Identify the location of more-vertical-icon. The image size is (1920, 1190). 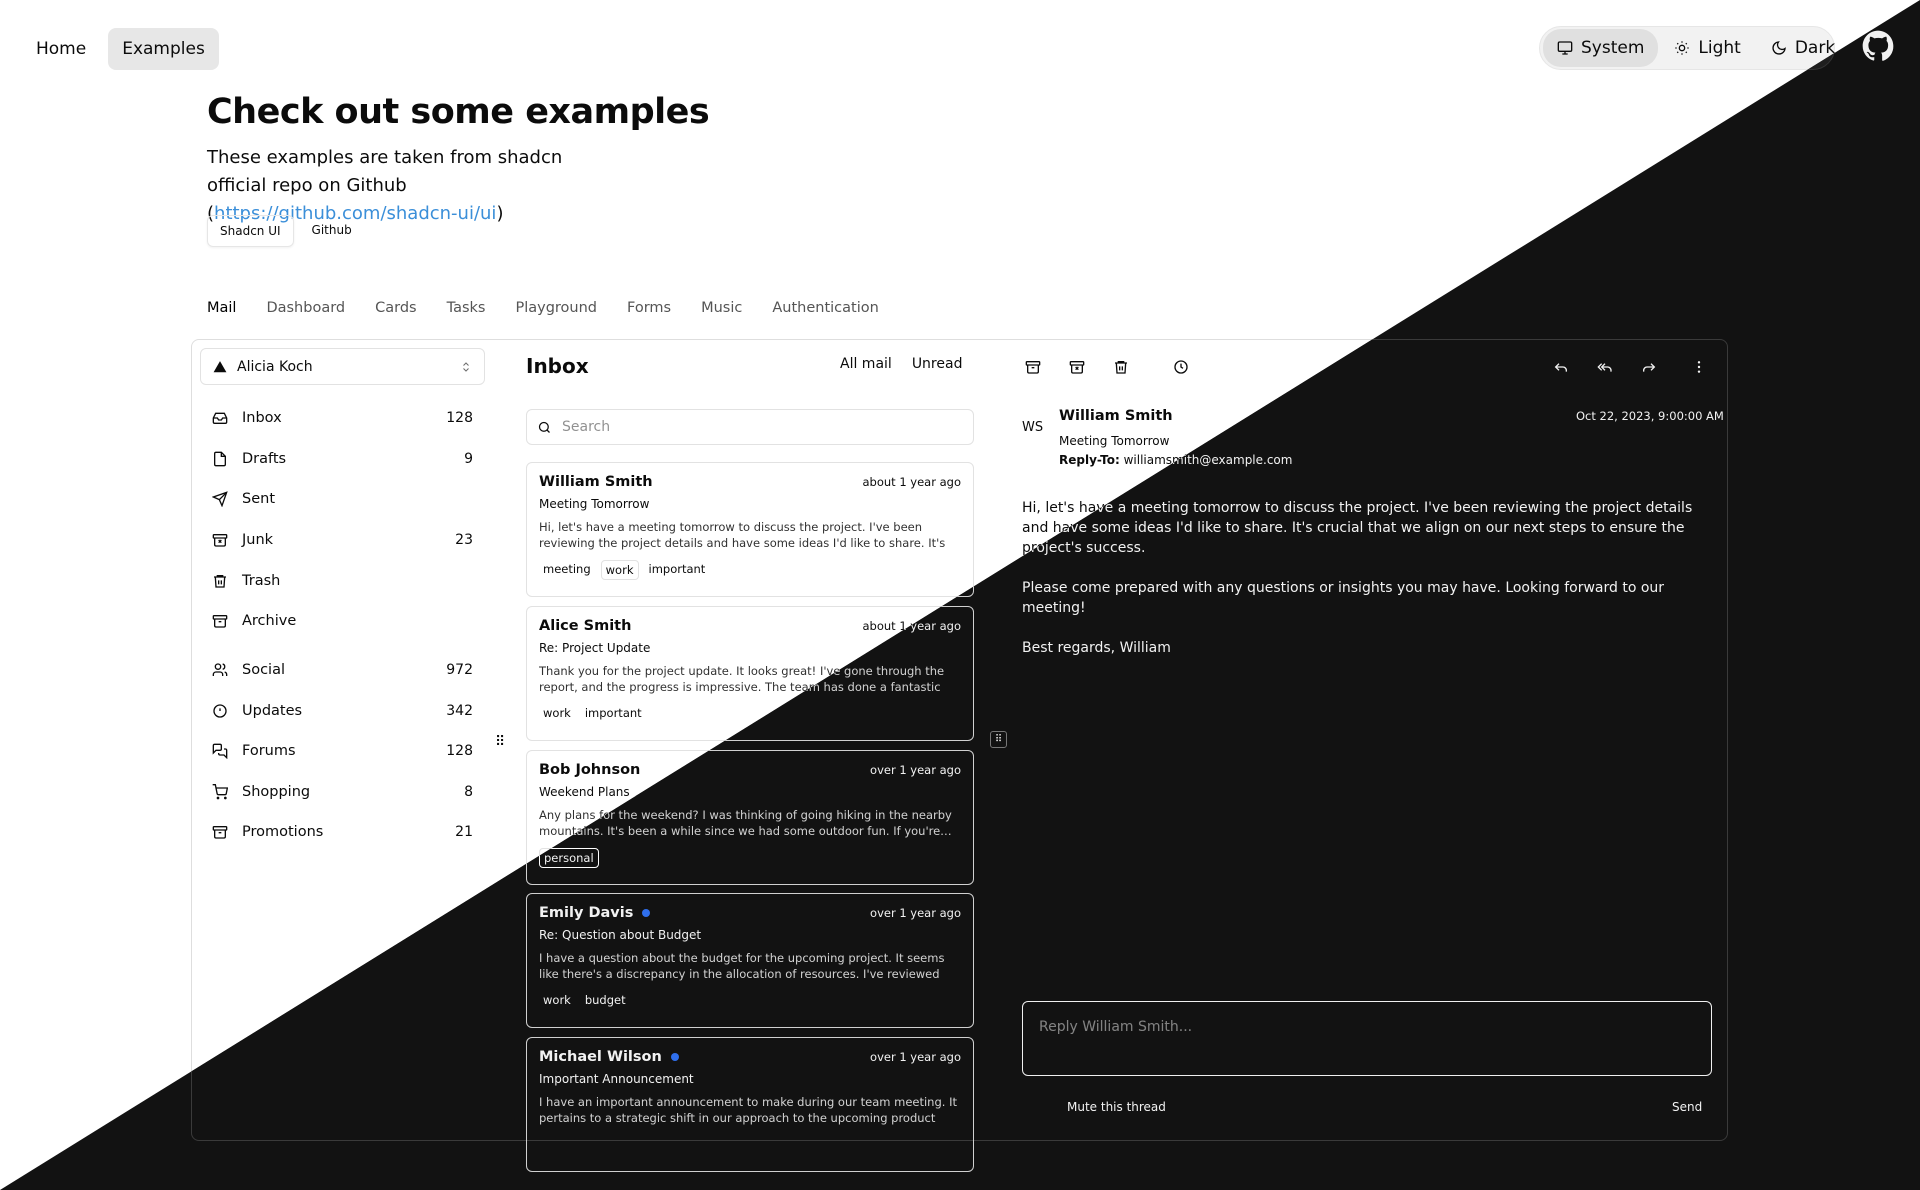
(1699, 367).